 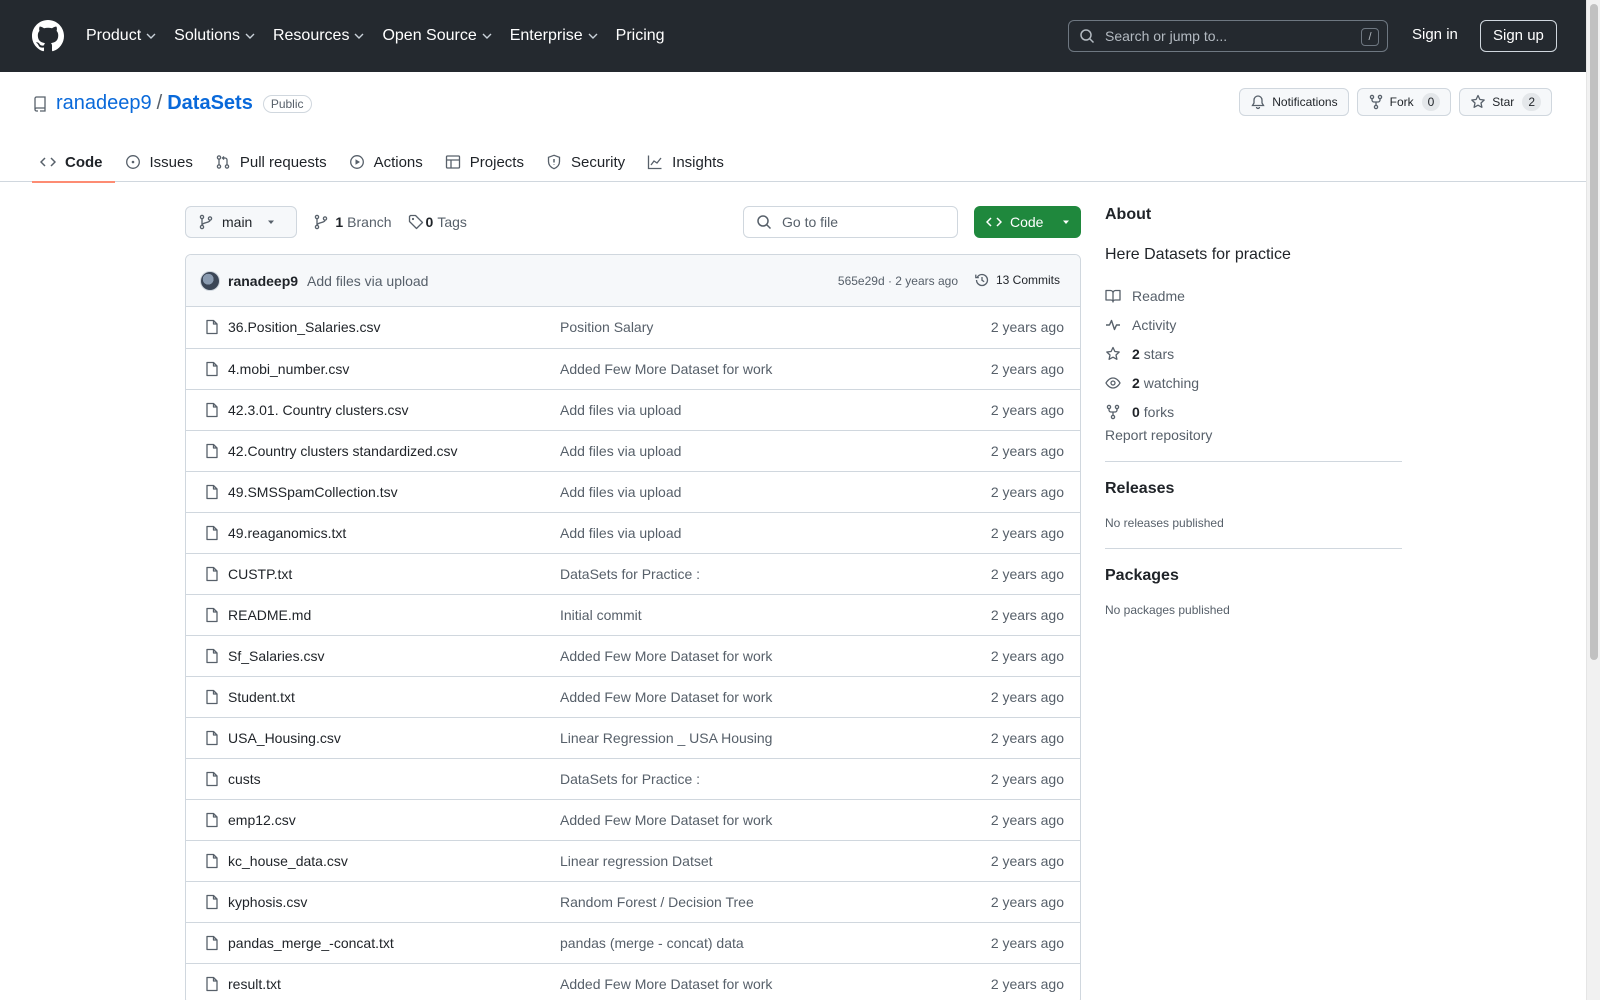 What do you see at coordinates (263, 281) in the screenshot?
I see `commit-author-link: ranadeep9` at bounding box center [263, 281].